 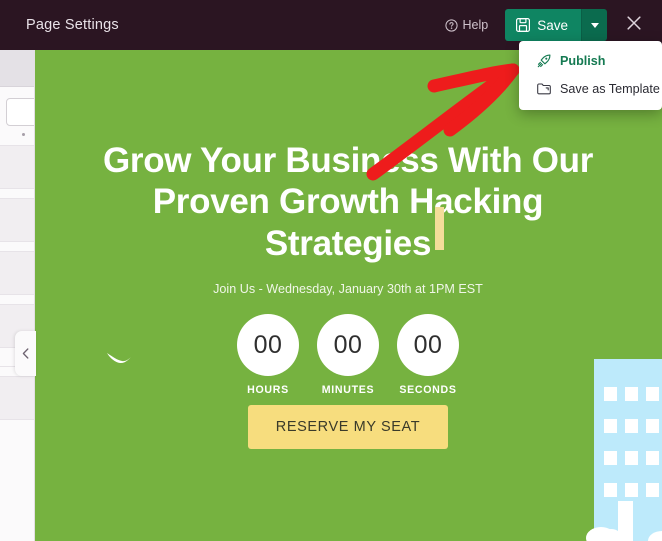 I want to click on countdown-unit-seconds: 00 SECONDS, so click(x=428, y=355).